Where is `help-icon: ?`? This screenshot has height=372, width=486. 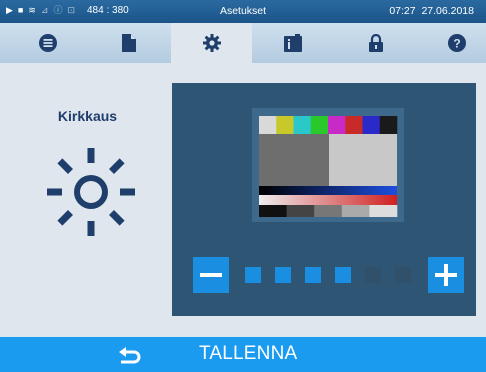 help-icon: ? is located at coordinates (456, 43).